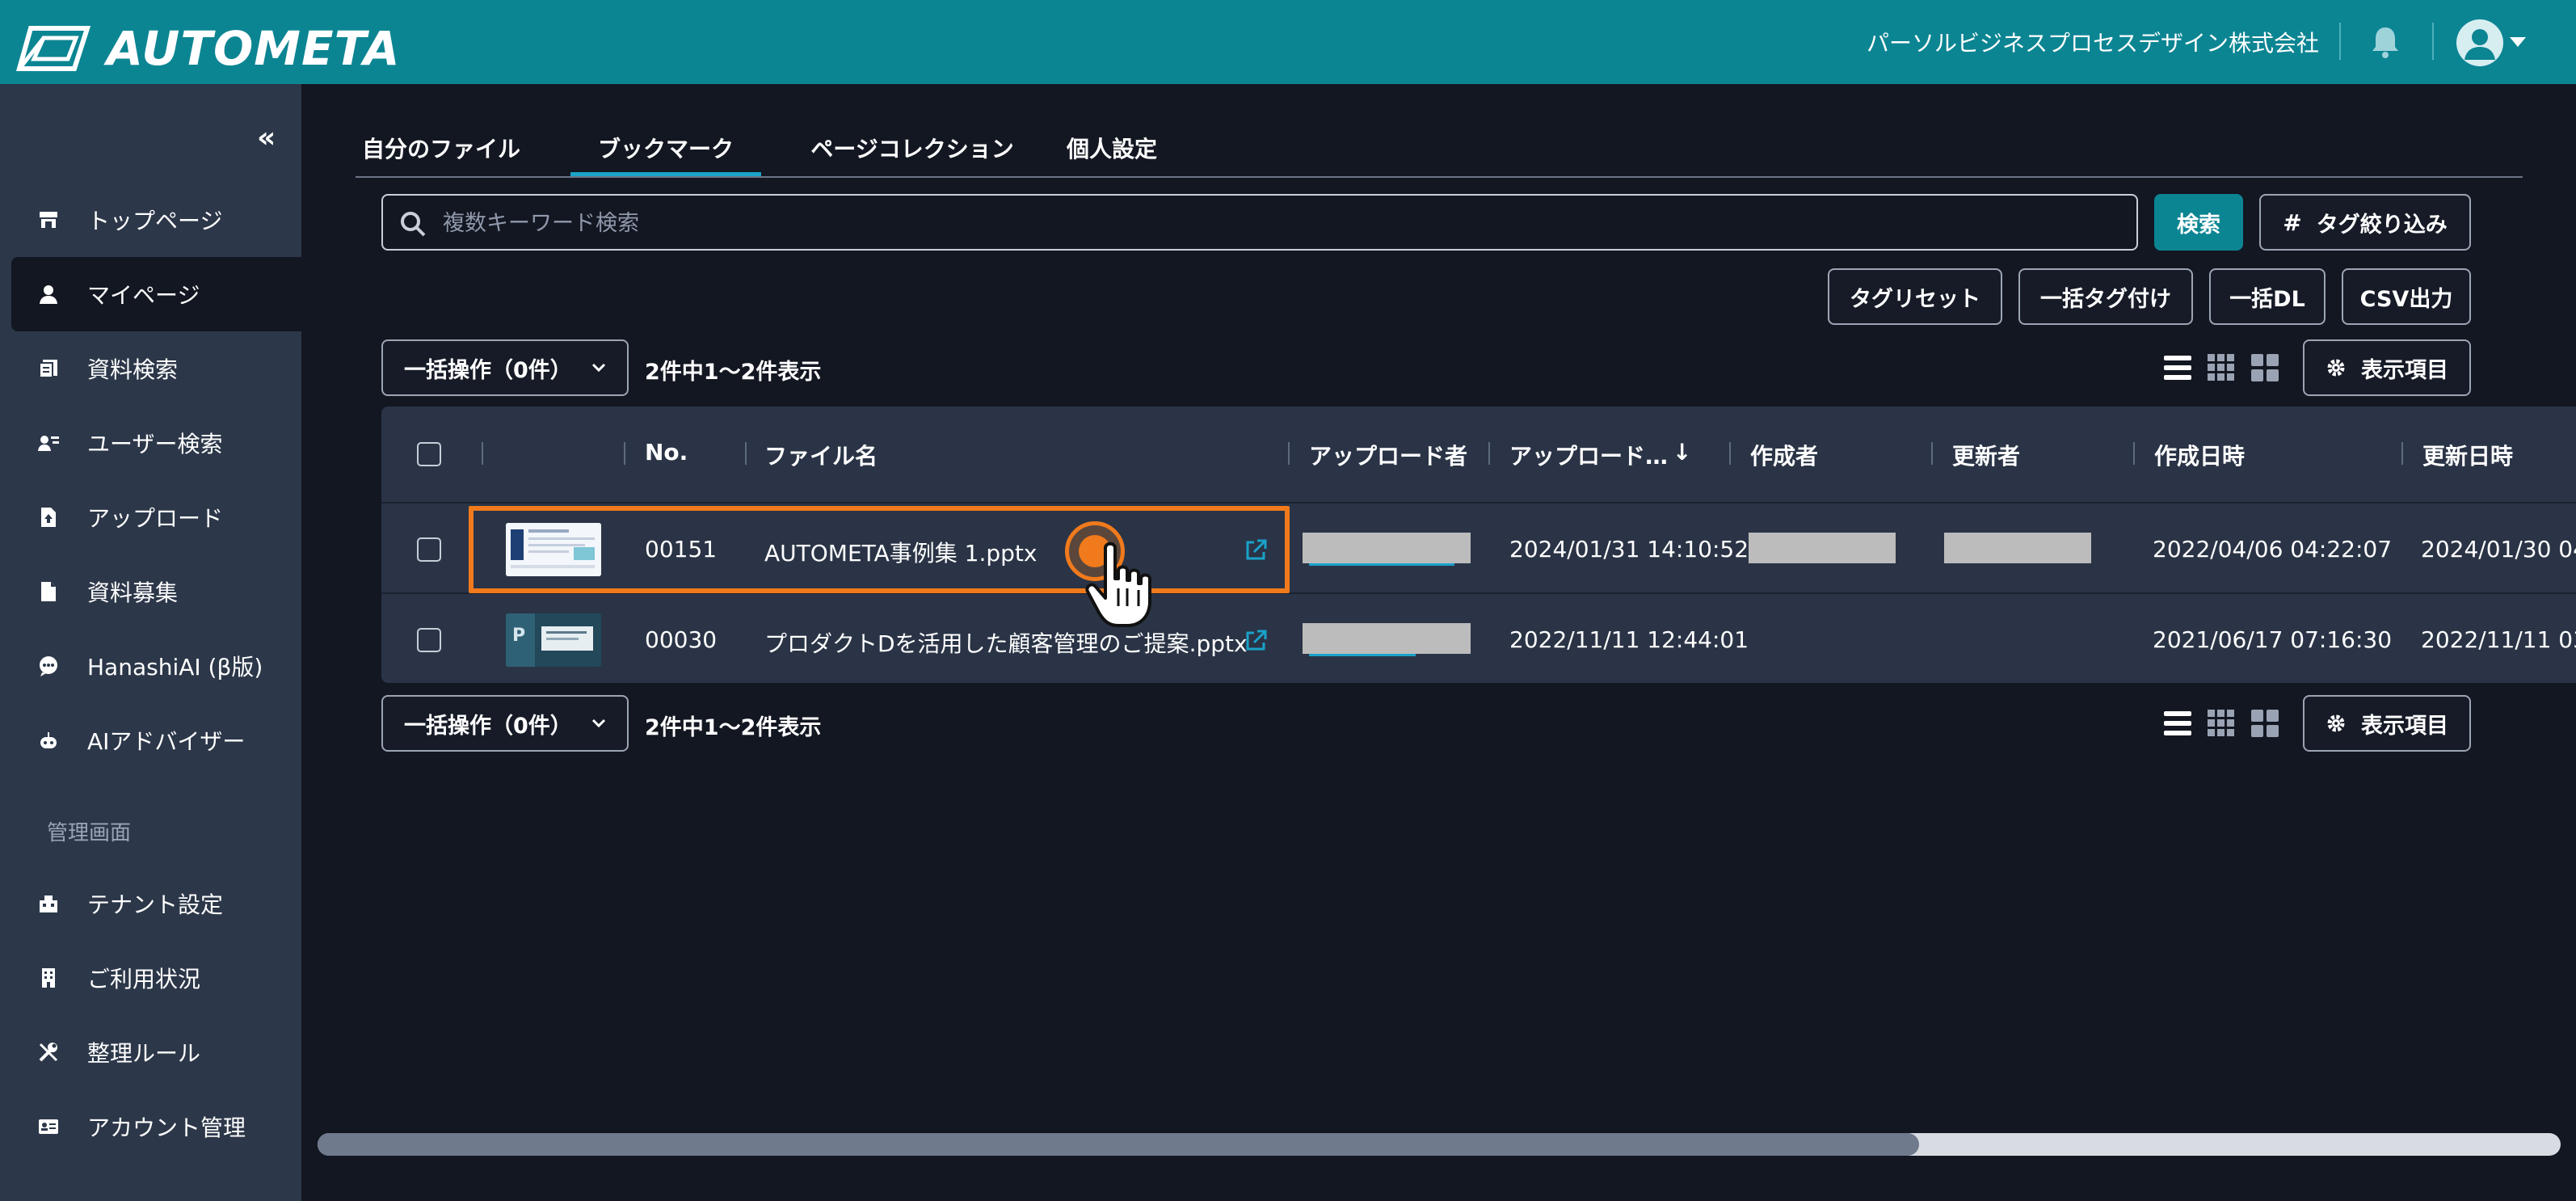 The width and height of the screenshot is (2576, 1201). What do you see at coordinates (681, 639) in the screenshot?
I see `file-number: 00030` at bounding box center [681, 639].